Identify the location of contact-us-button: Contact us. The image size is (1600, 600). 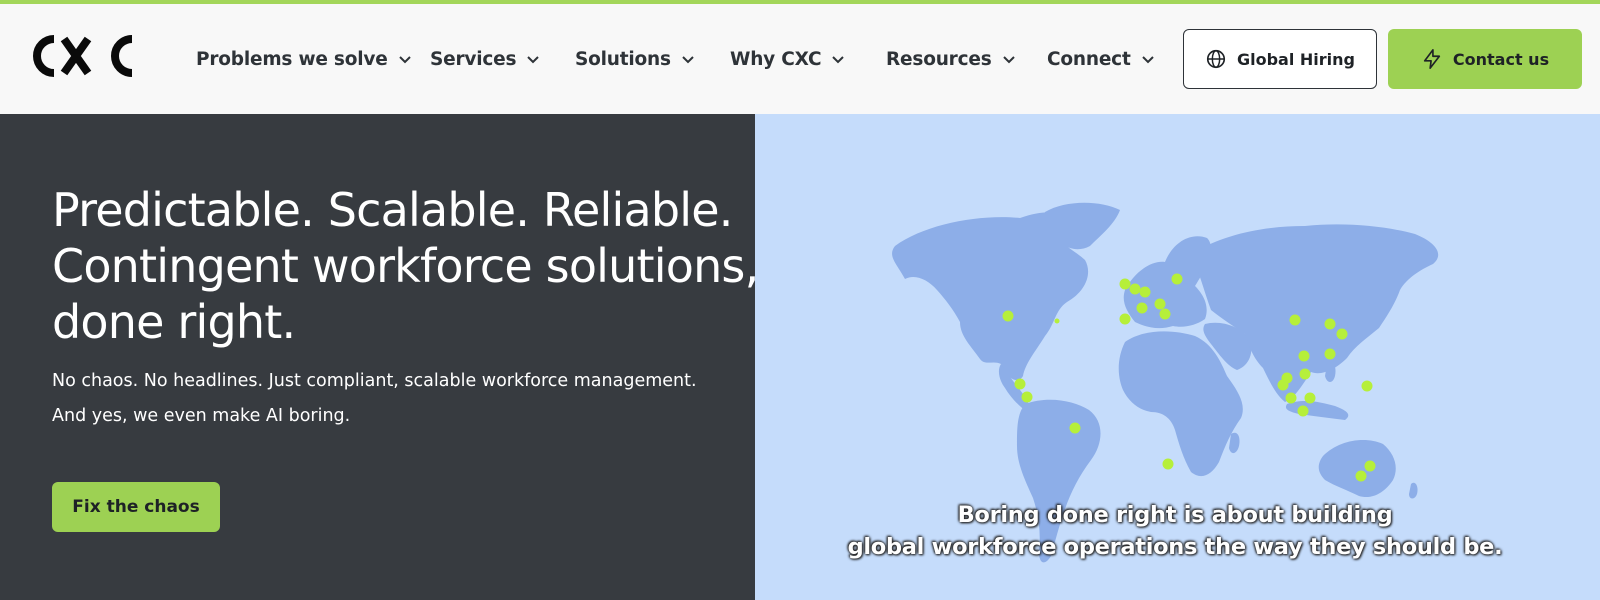
(1485, 59).